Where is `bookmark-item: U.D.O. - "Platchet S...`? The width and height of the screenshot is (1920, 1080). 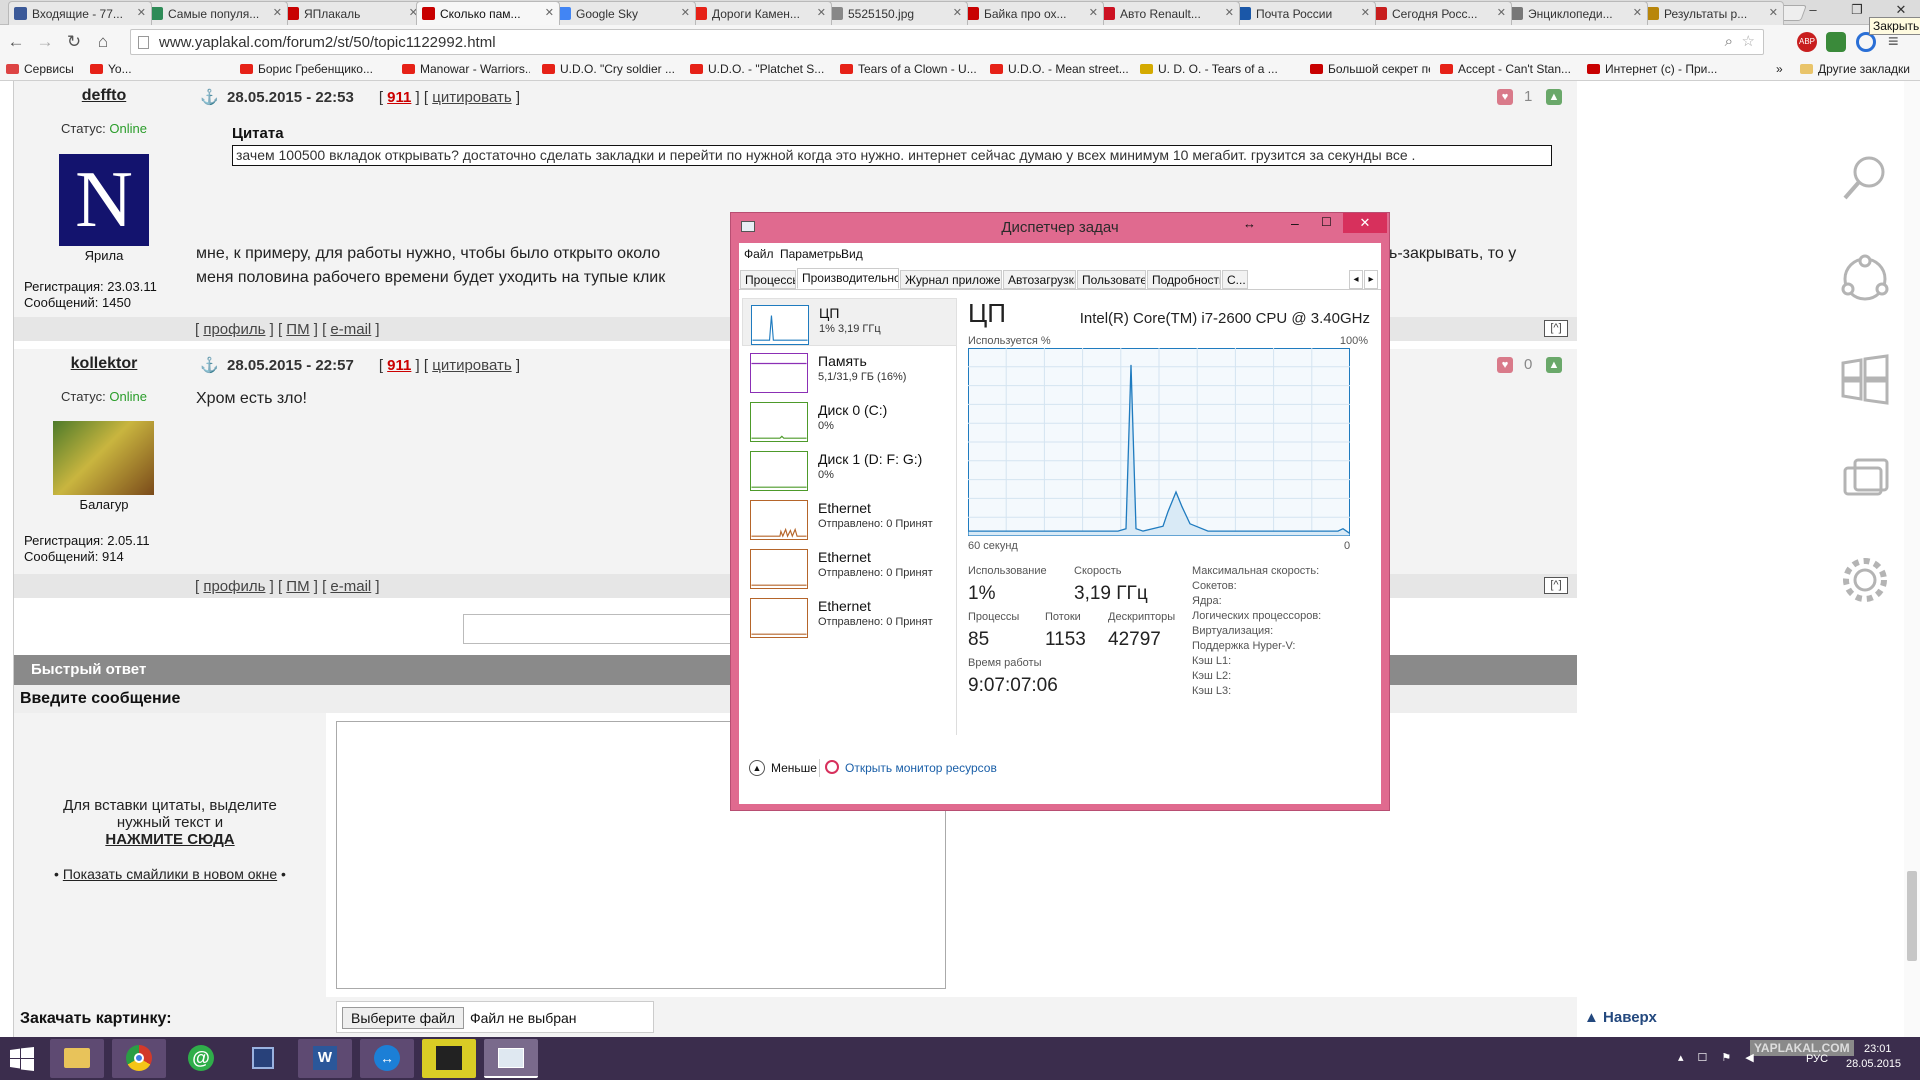
bookmark-item: U.D.O. - "Platchet S... is located at coordinates (757, 69).